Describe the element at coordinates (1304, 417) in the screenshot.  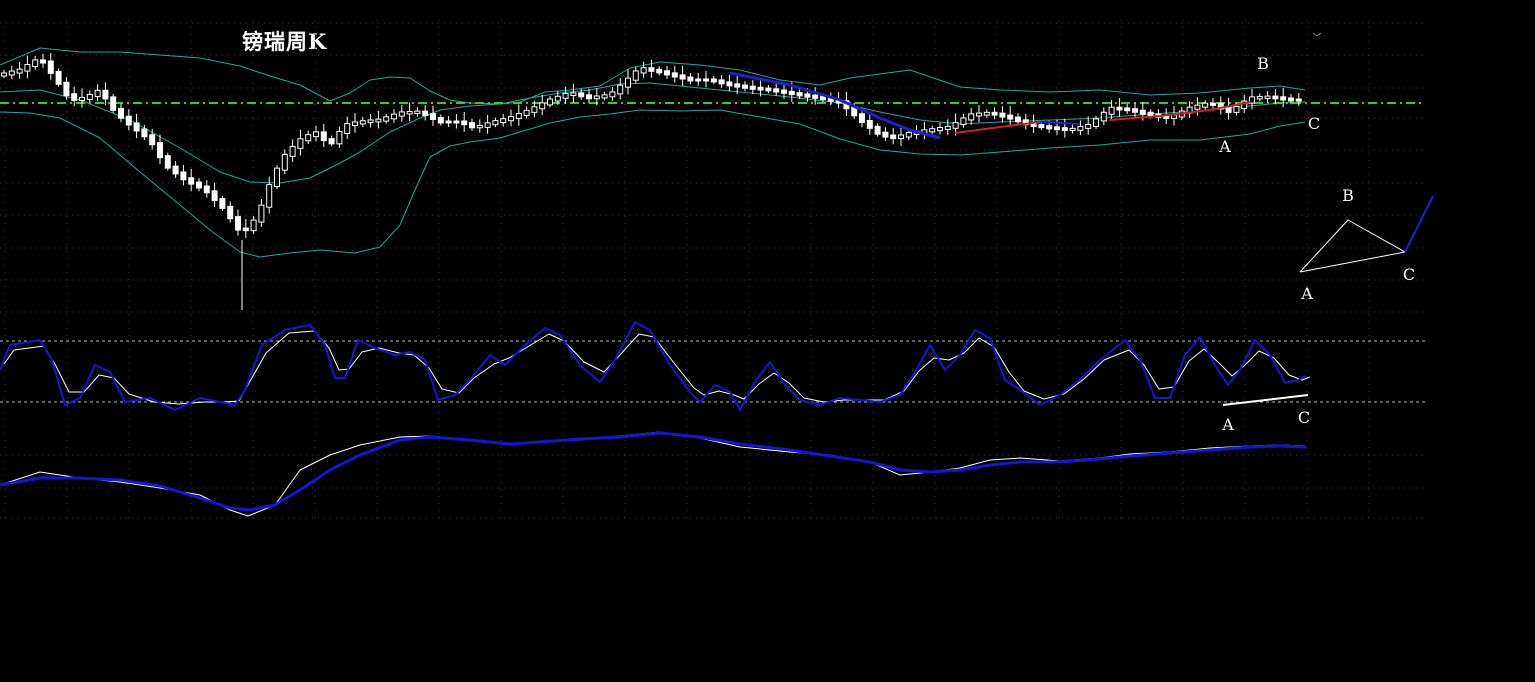
I see `oscillator-annotation-c: C` at that location.